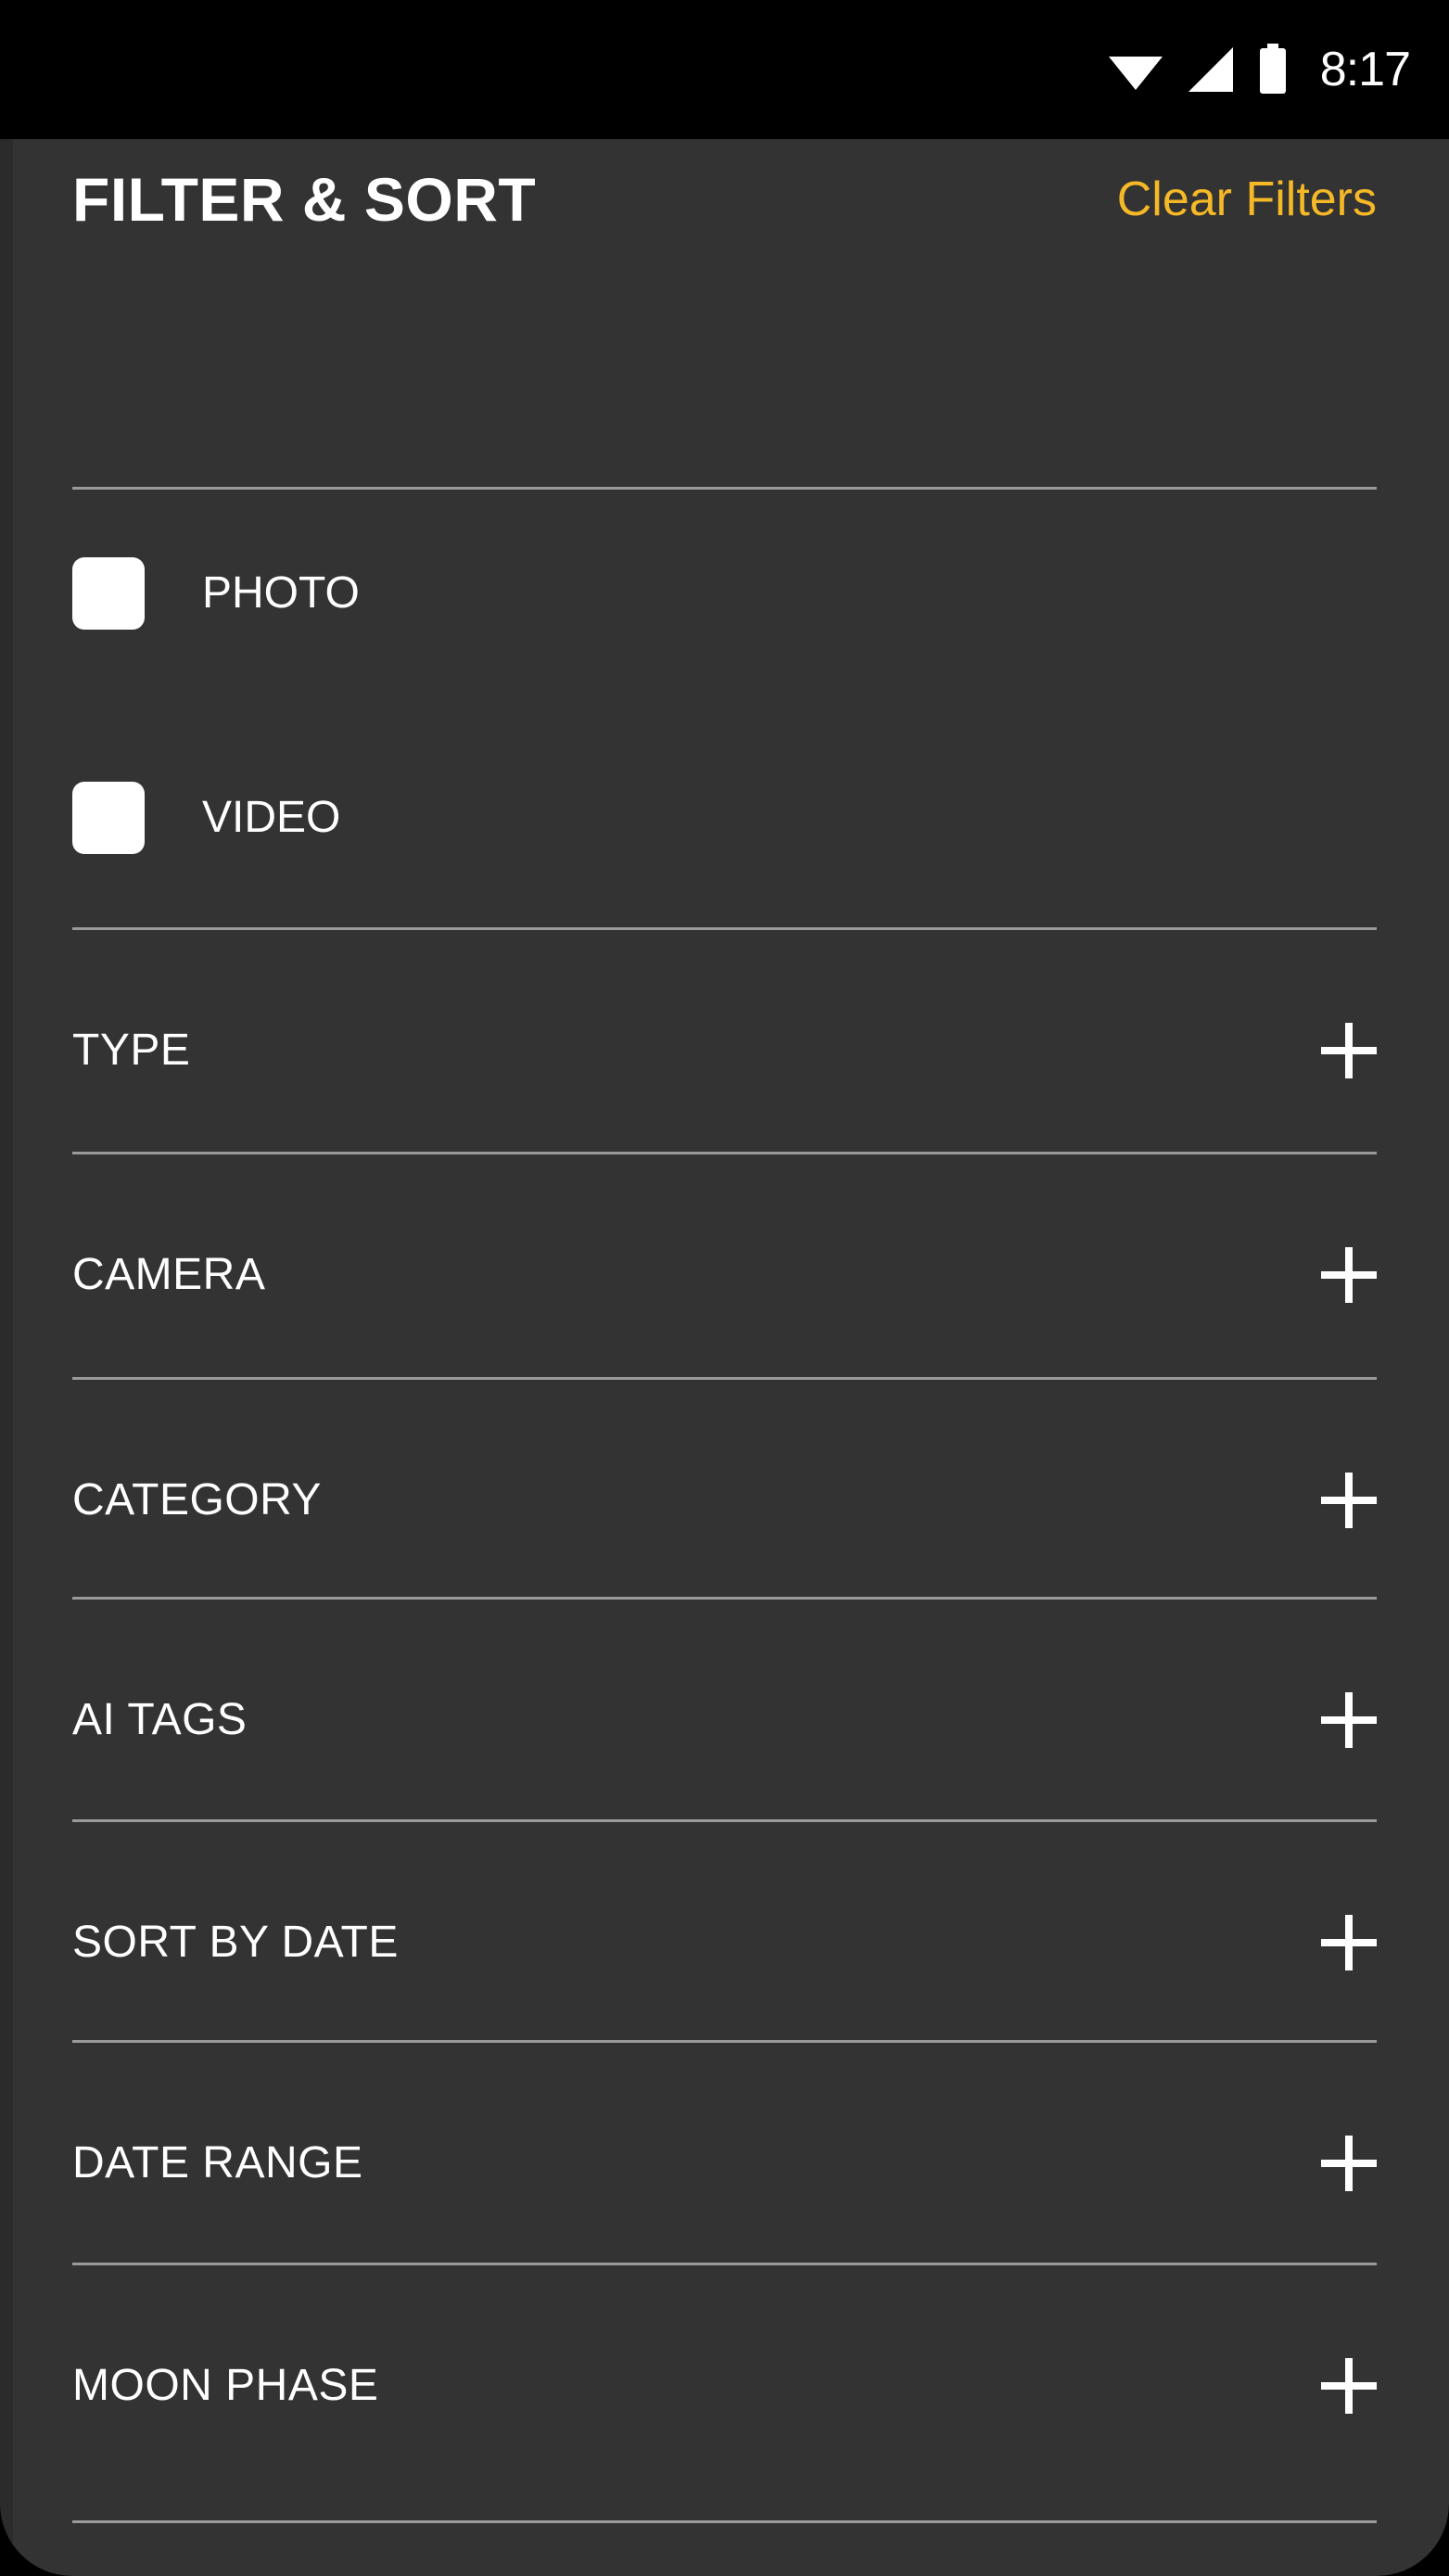  I want to click on page-title: FILTER & SORT, so click(304, 199).